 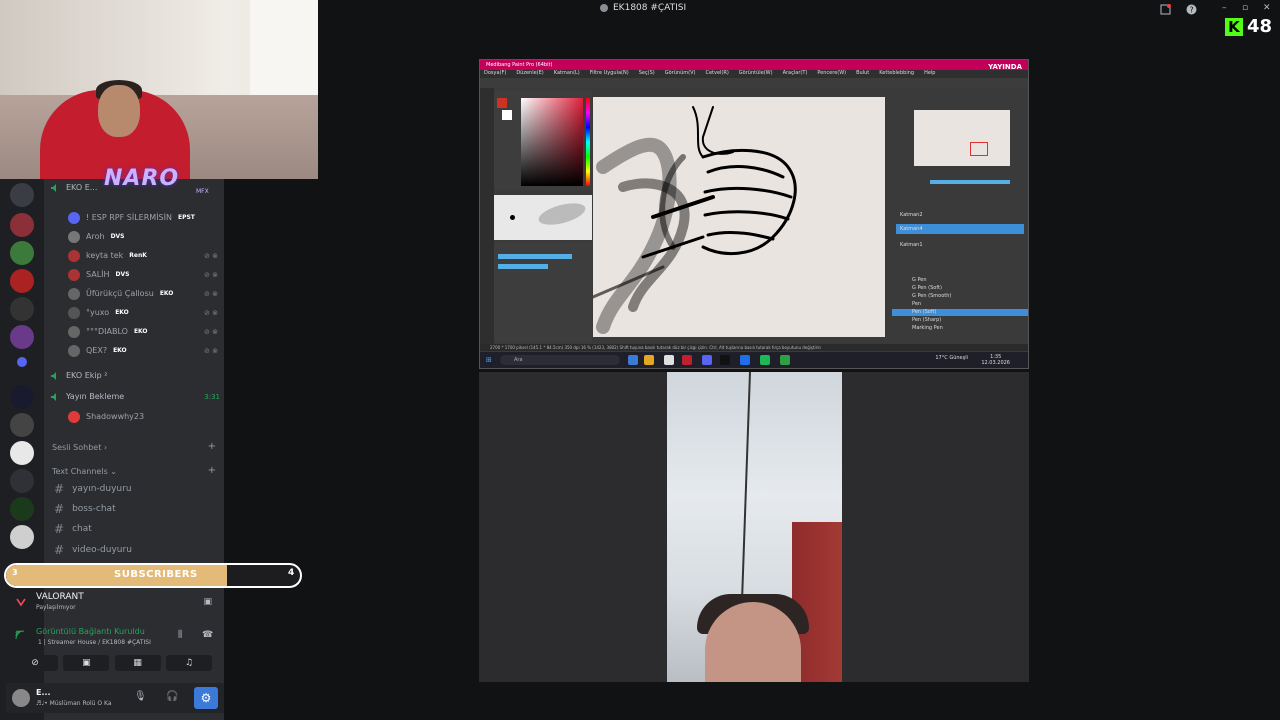 What do you see at coordinates (739, 217) in the screenshot?
I see `drawing-canvas` at bounding box center [739, 217].